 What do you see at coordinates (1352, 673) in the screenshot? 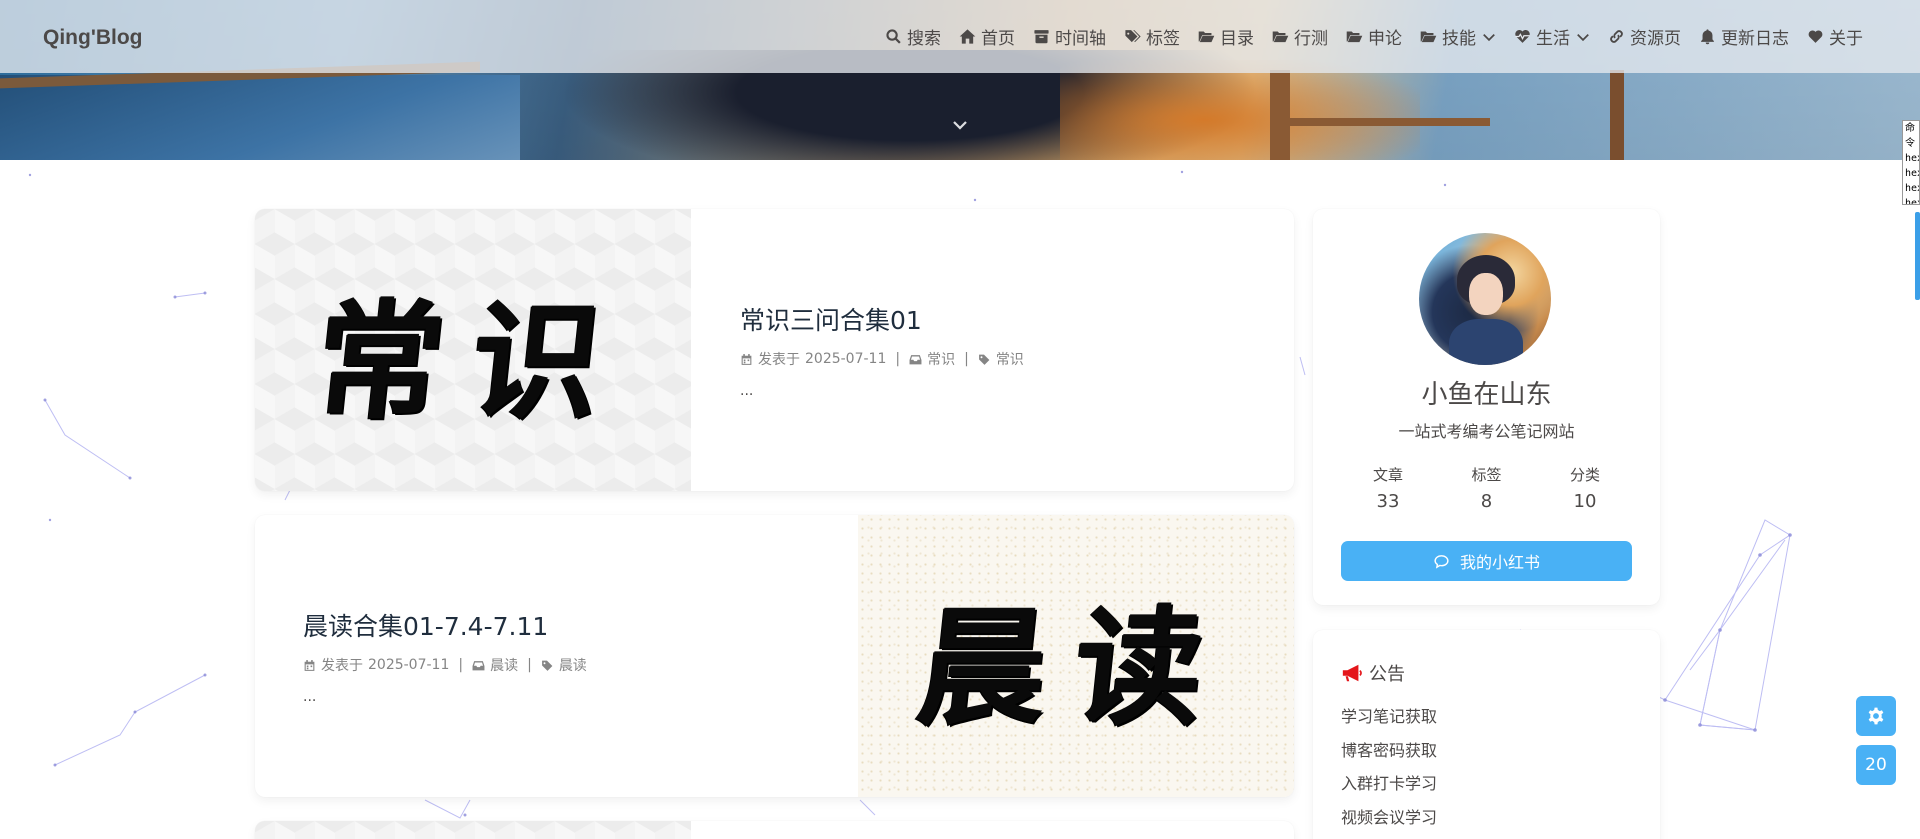
I see `megaphone-icon` at bounding box center [1352, 673].